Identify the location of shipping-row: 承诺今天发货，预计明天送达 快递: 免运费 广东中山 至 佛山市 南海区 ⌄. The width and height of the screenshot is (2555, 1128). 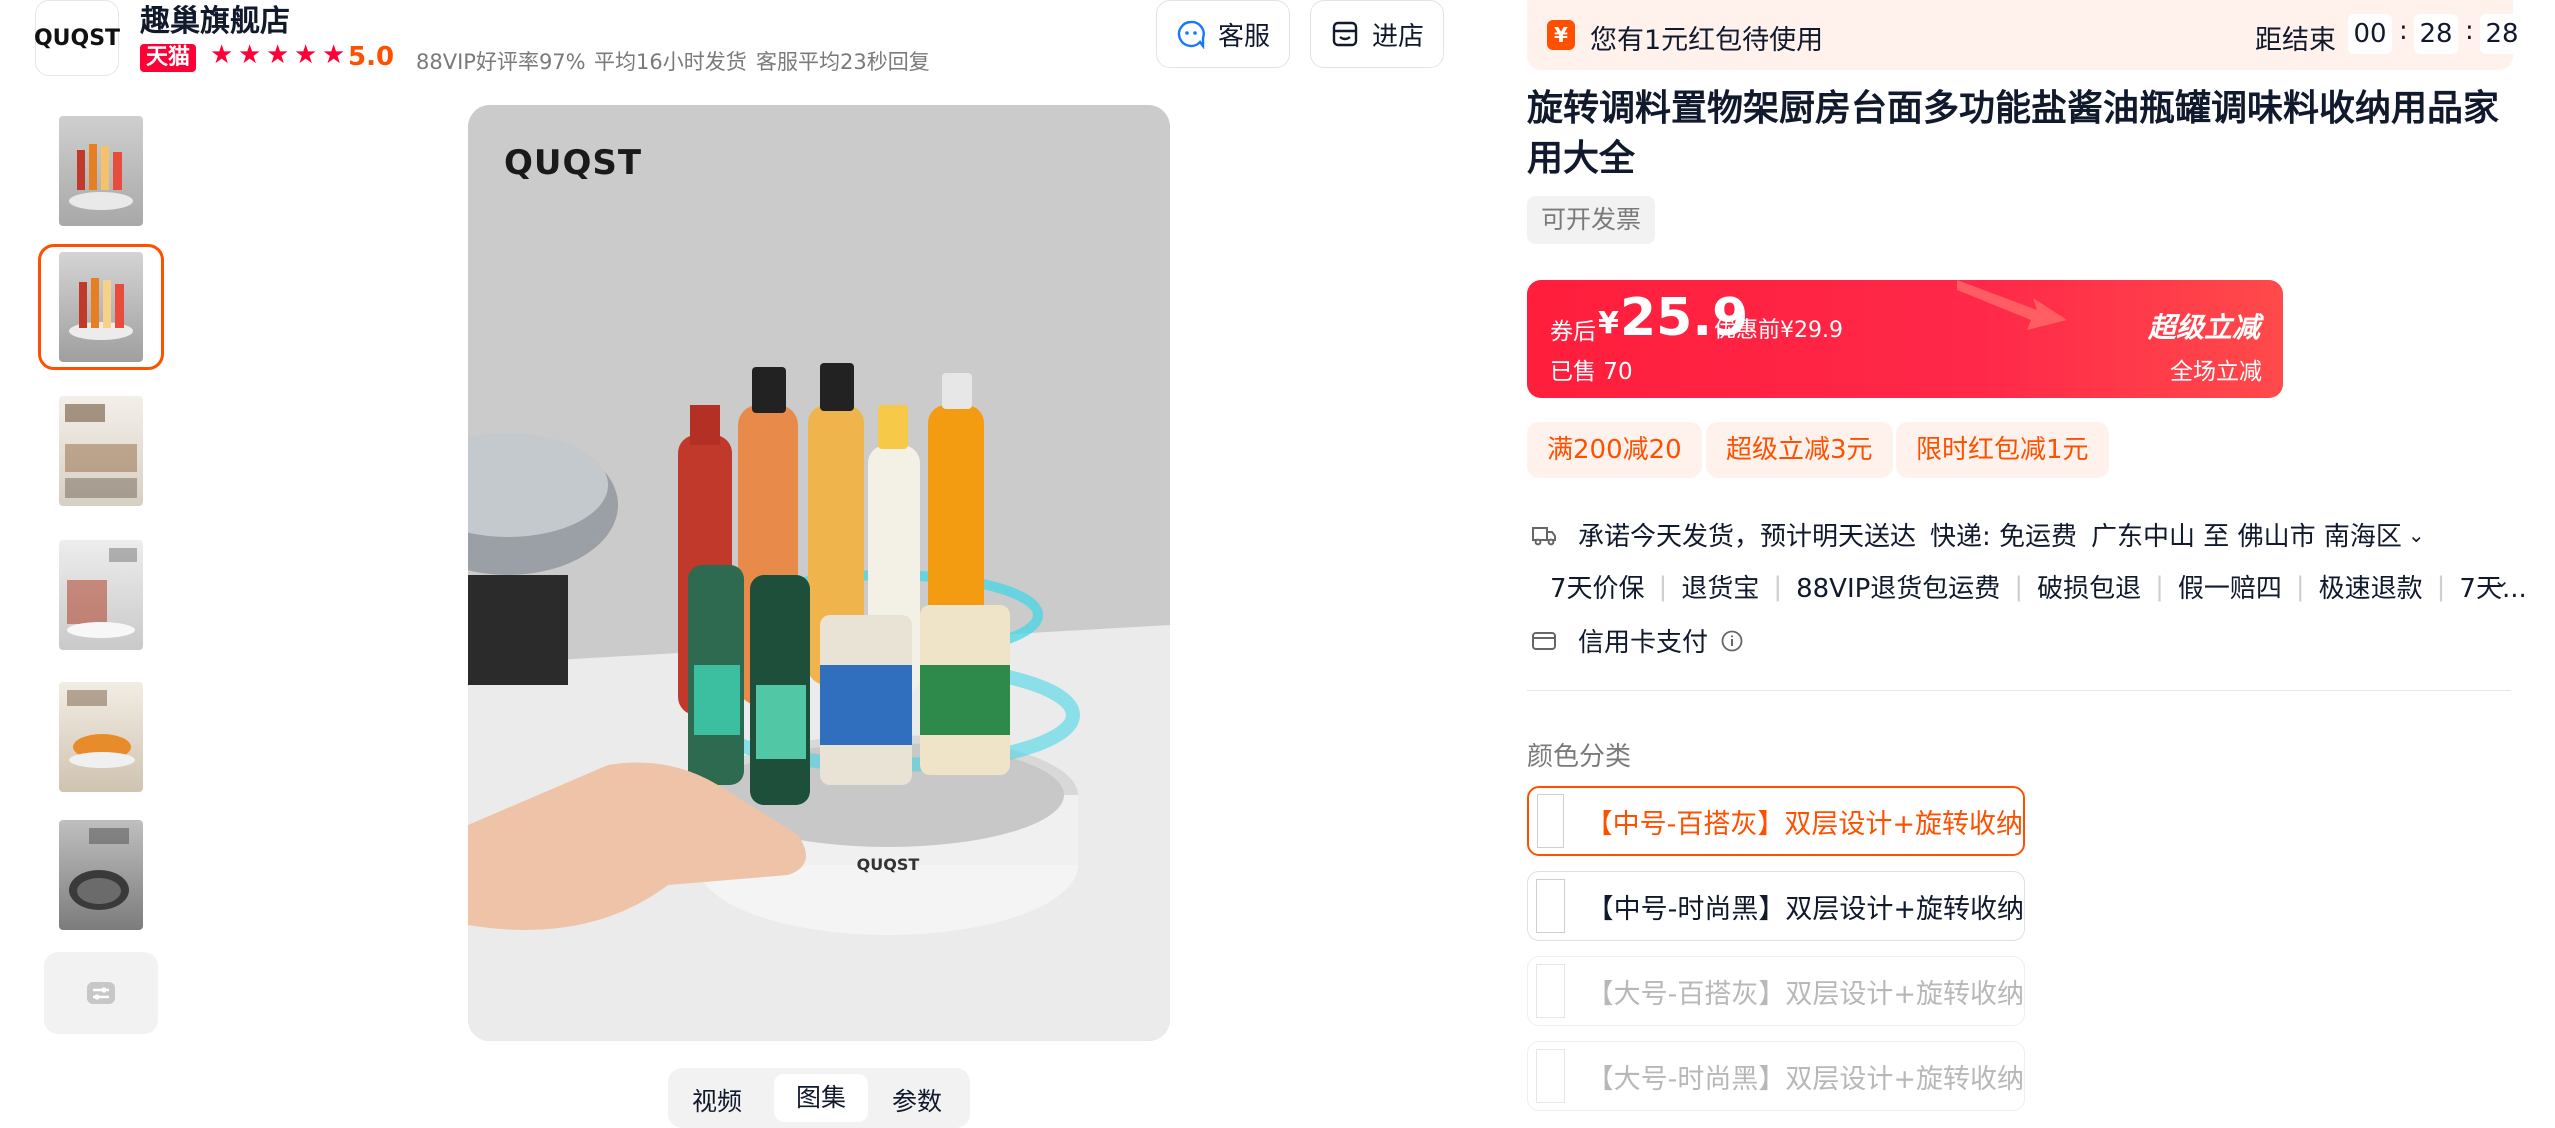
(1977, 534).